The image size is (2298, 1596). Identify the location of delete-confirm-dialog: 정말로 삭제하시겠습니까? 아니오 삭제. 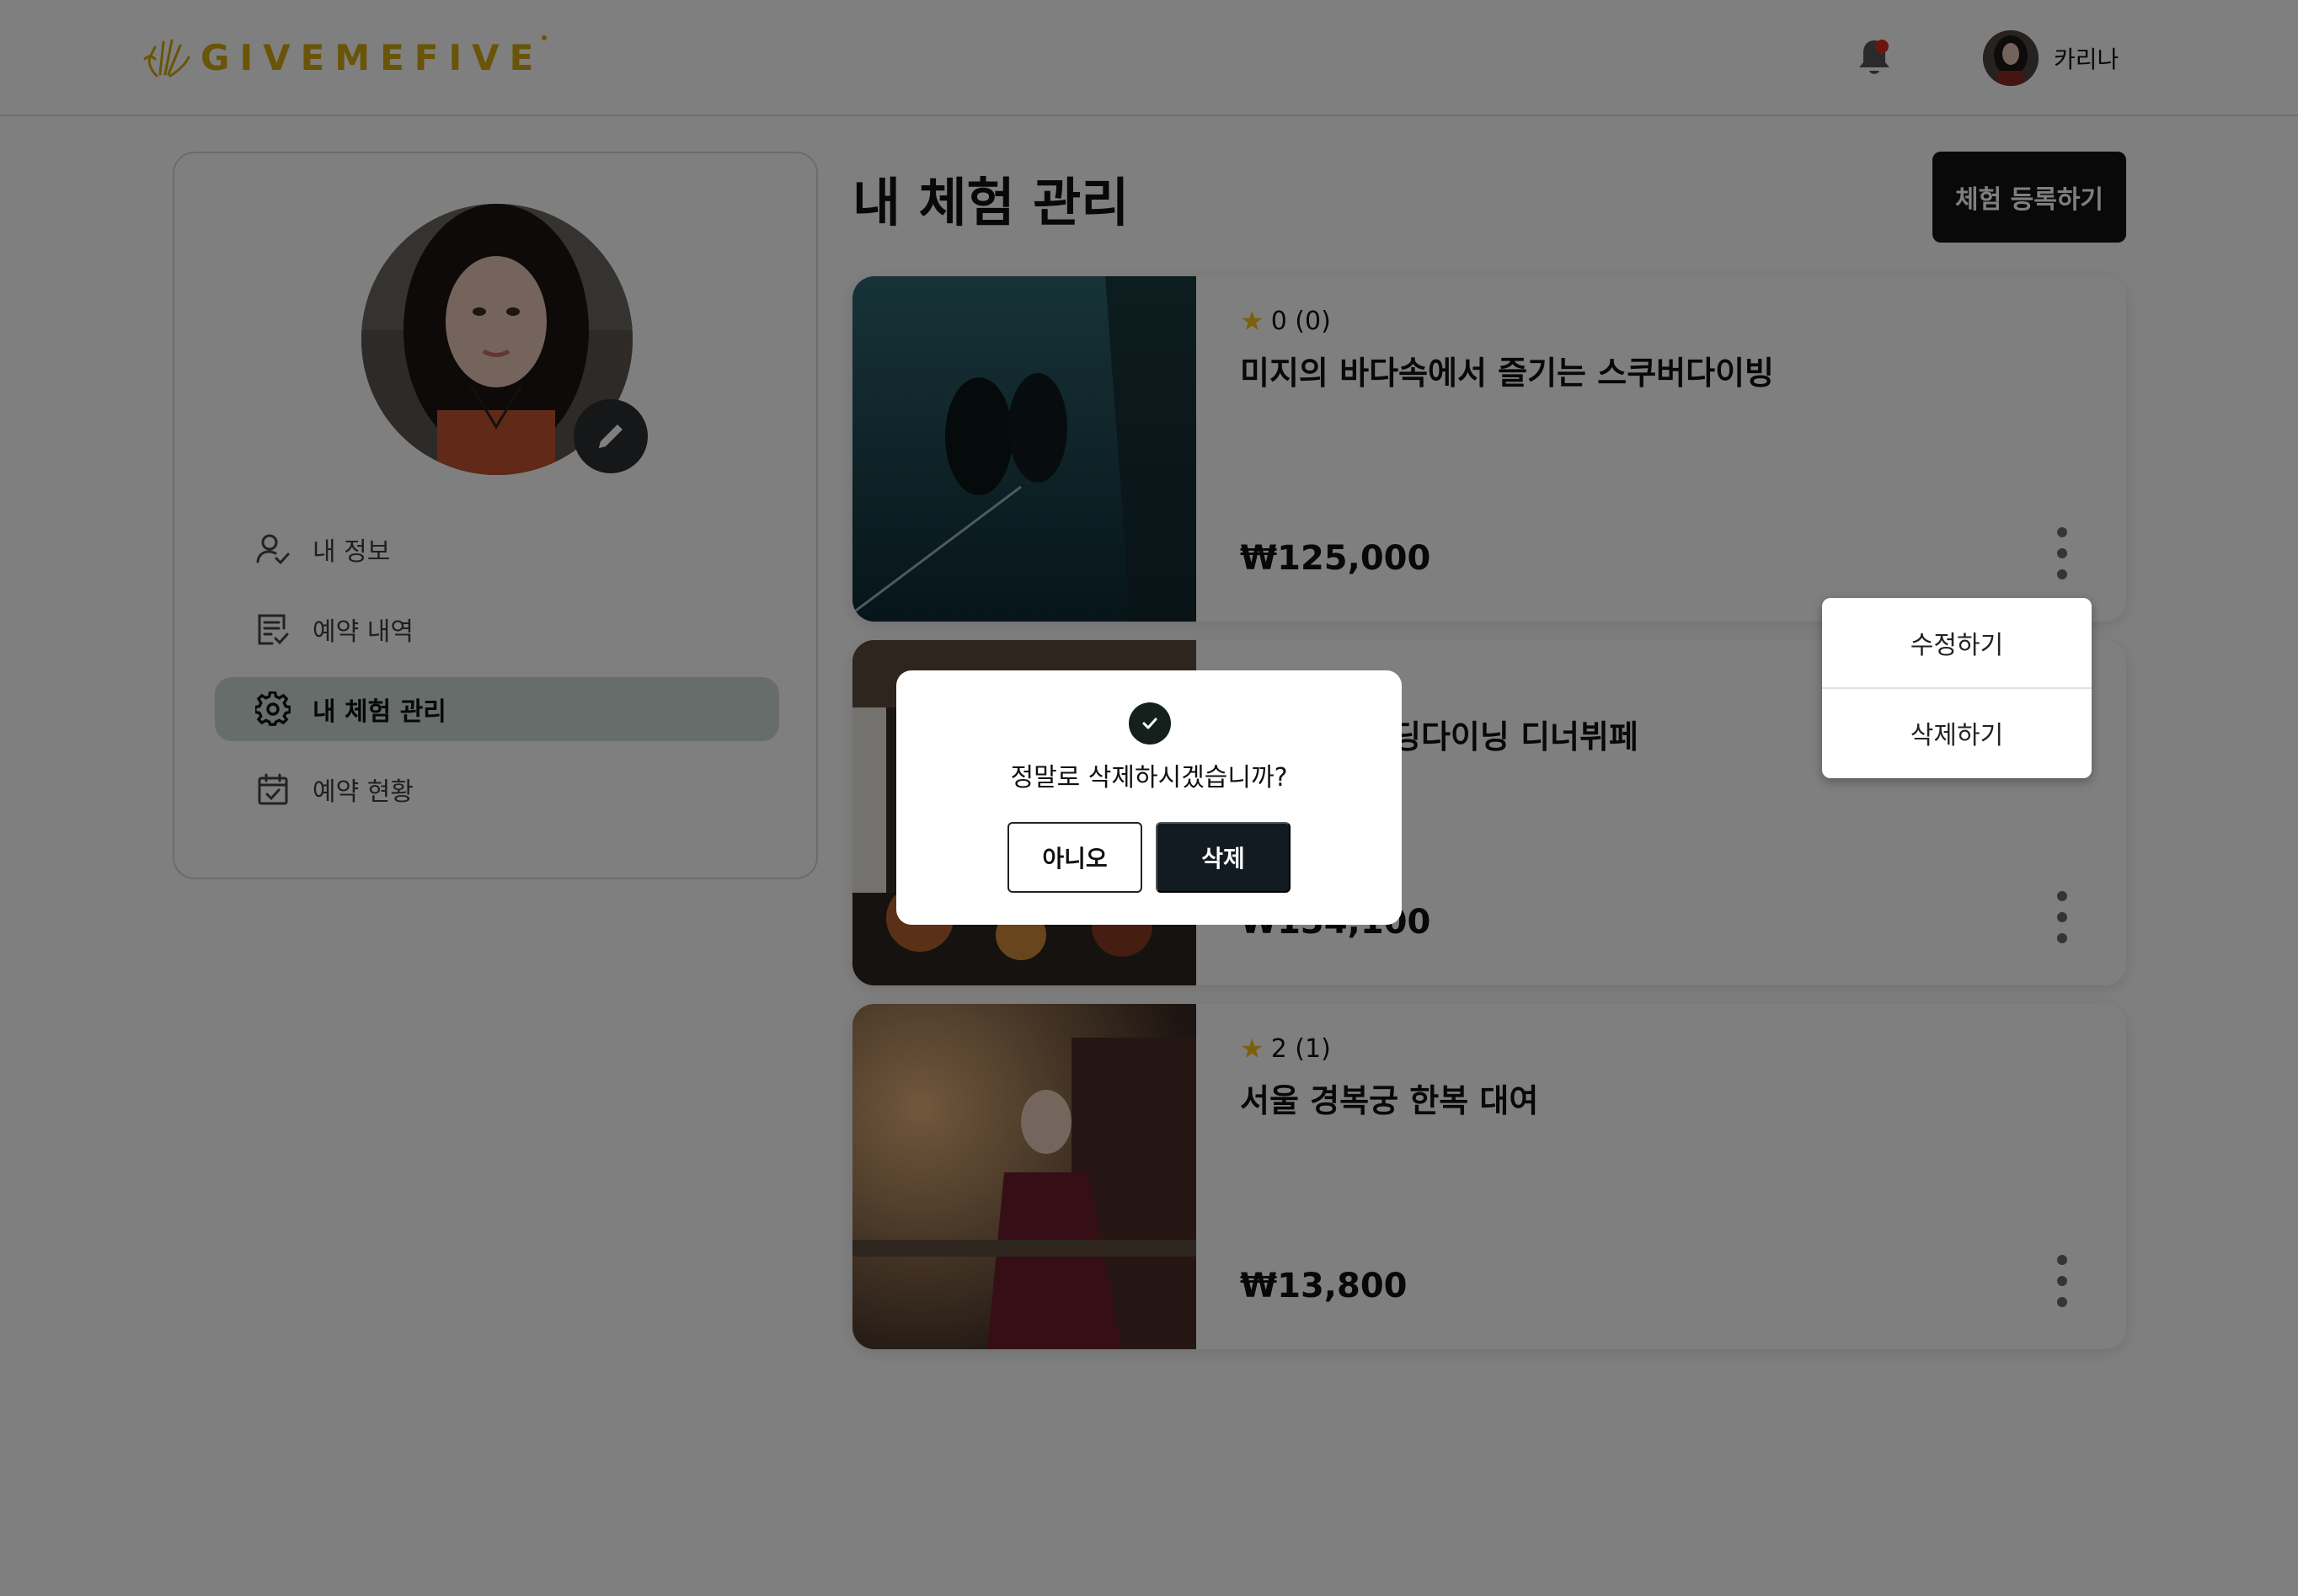
(1149, 797).